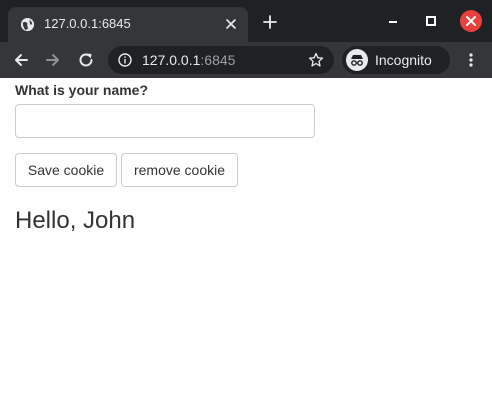 This screenshot has height=413, width=492. What do you see at coordinates (393, 21) in the screenshot?
I see `minimize-icon` at bounding box center [393, 21].